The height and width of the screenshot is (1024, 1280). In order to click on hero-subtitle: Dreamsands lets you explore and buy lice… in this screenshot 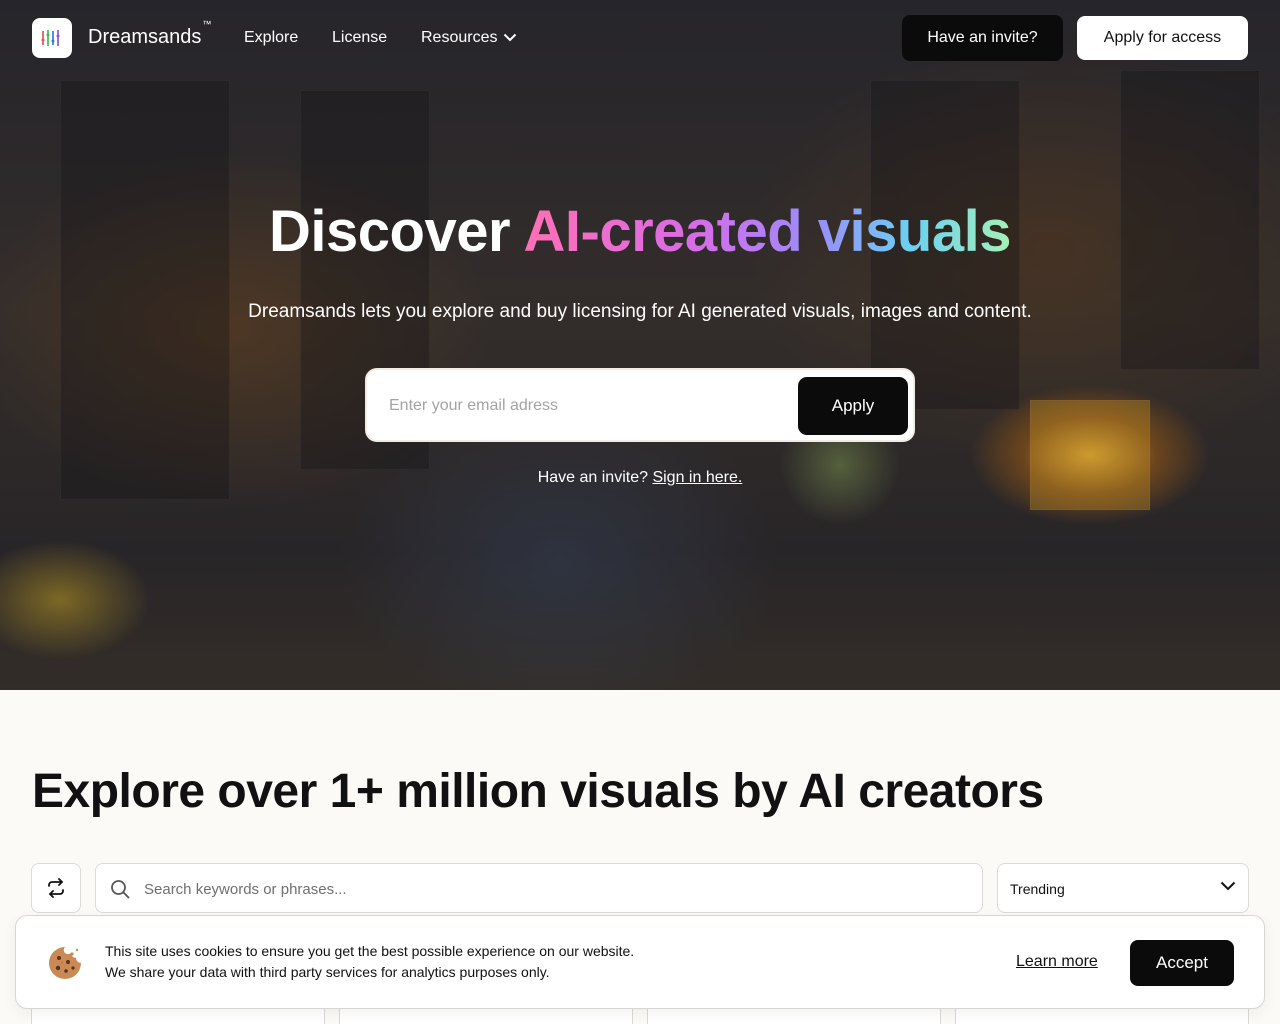, I will do `click(640, 311)`.